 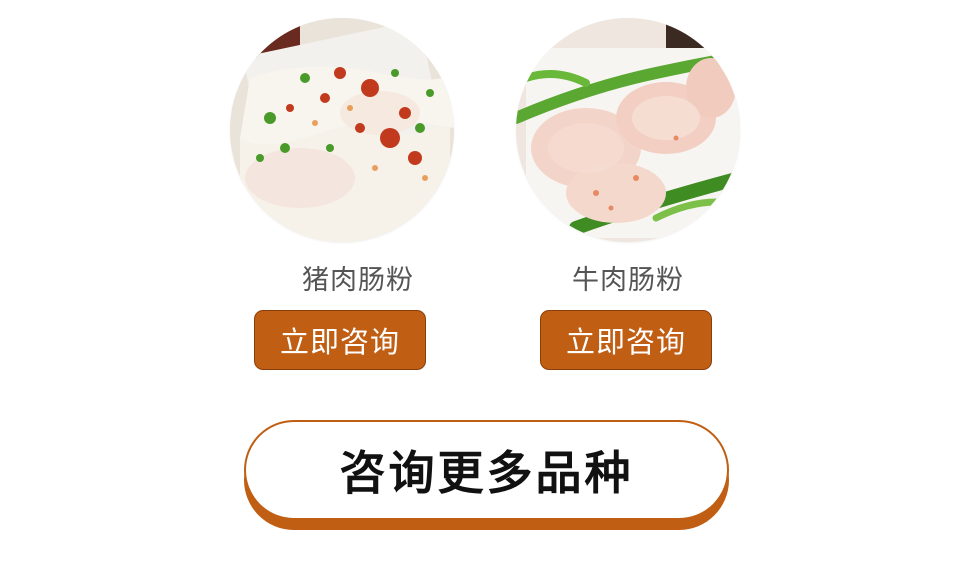 What do you see at coordinates (340, 340) in the screenshot?
I see `consult-now-button-pork: 立即咨询` at bounding box center [340, 340].